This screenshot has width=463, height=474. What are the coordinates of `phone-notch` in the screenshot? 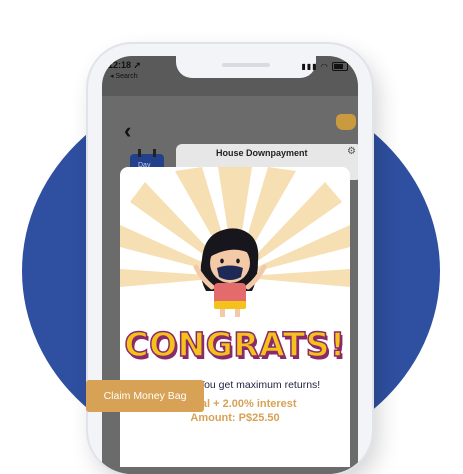 It's located at (246, 67).